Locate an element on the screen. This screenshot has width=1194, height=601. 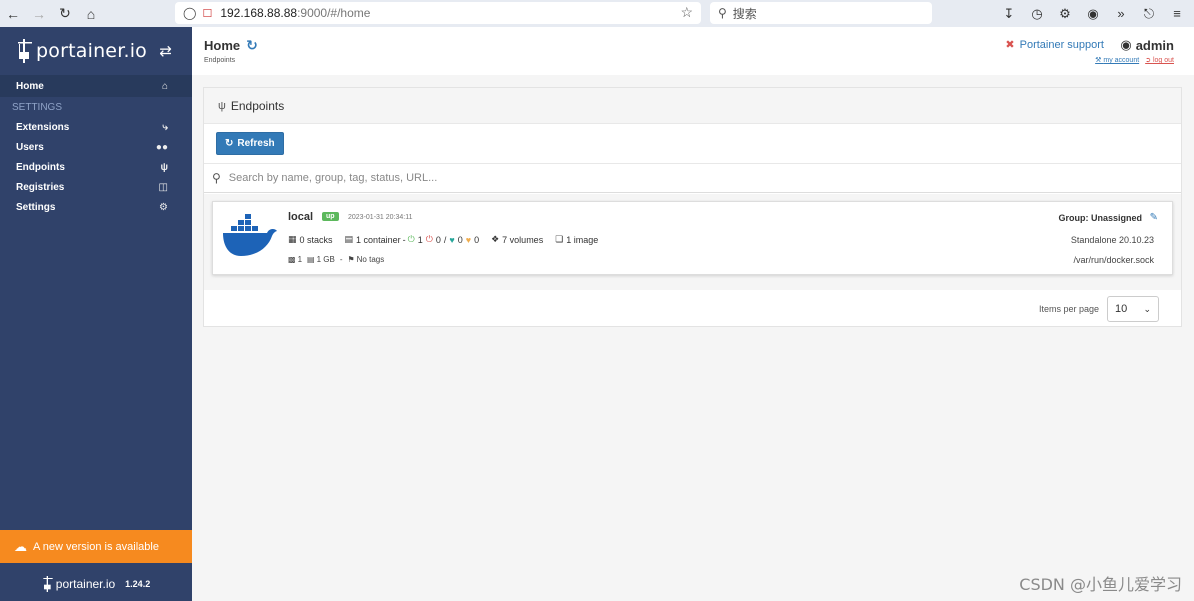
page-title-text: Home is located at coordinates (222, 45).